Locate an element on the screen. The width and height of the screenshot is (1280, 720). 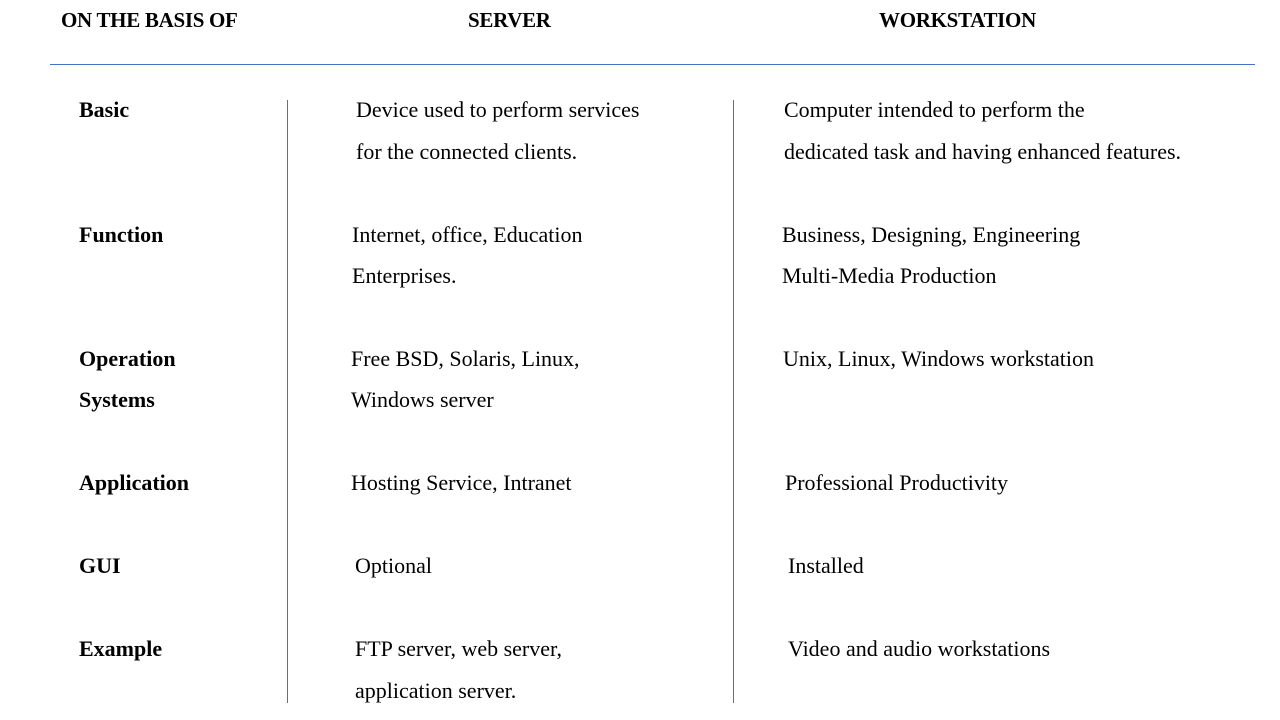
workstation-cell: Unix, Linux, Windows workstation is located at coordinates (938, 358).